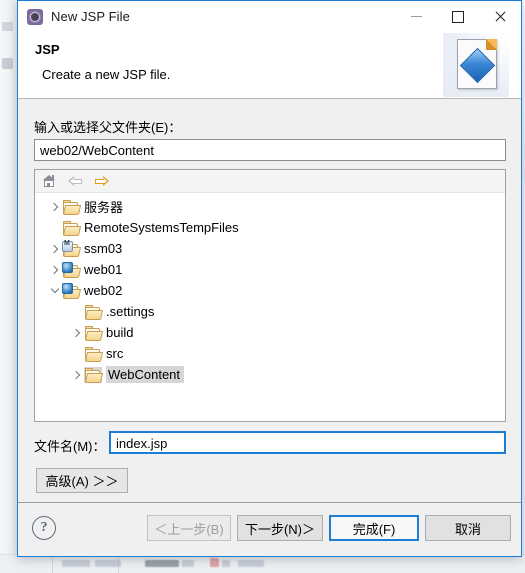  Describe the element at coordinates (115, 353) in the screenshot. I see `tree-item-label: src` at that location.